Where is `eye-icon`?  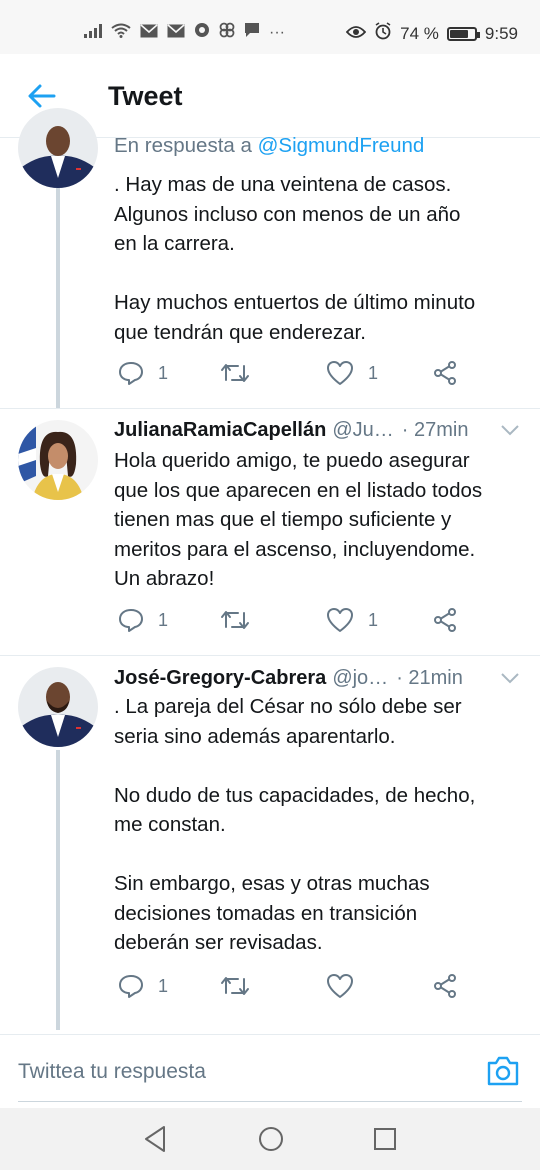
eye-icon is located at coordinates (356, 34).